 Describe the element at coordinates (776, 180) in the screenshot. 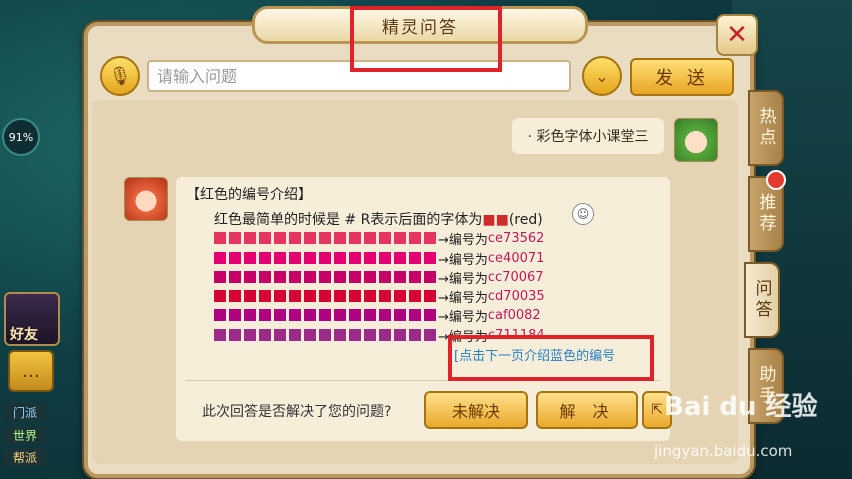

I see `notification-badge` at that location.